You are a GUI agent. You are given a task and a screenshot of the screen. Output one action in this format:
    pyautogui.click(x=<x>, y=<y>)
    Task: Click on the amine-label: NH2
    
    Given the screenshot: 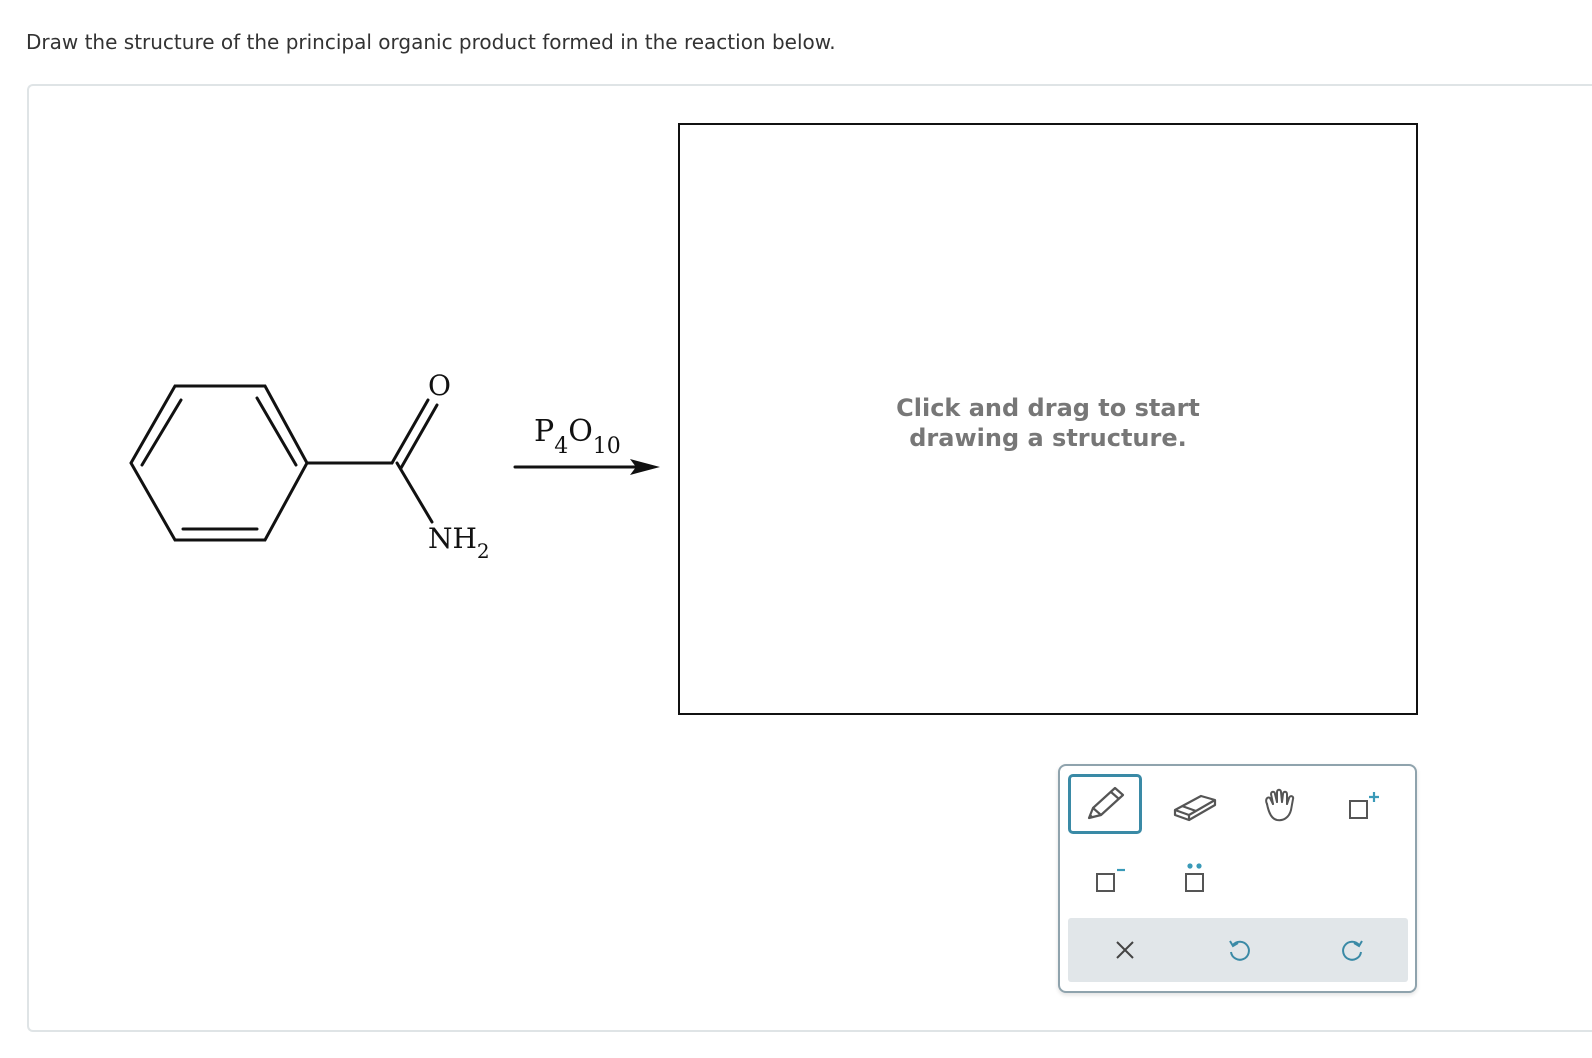 What is the action you would take?
    pyautogui.click(x=459, y=542)
    